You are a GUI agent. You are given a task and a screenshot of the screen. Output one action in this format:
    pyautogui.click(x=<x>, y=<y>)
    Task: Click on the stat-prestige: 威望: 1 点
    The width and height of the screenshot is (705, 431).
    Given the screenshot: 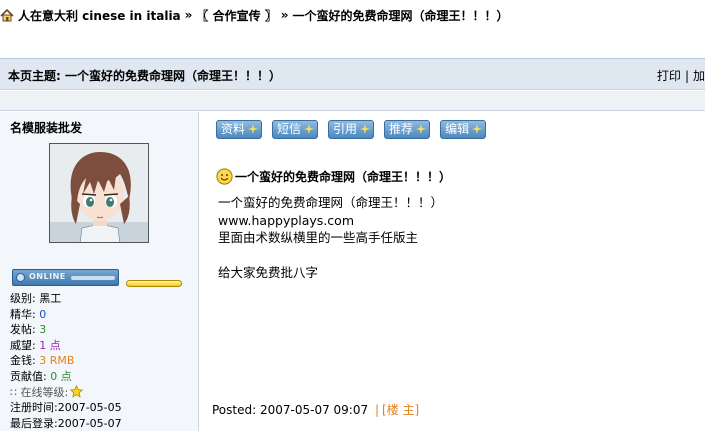 What is the action you would take?
    pyautogui.click(x=35, y=345)
    